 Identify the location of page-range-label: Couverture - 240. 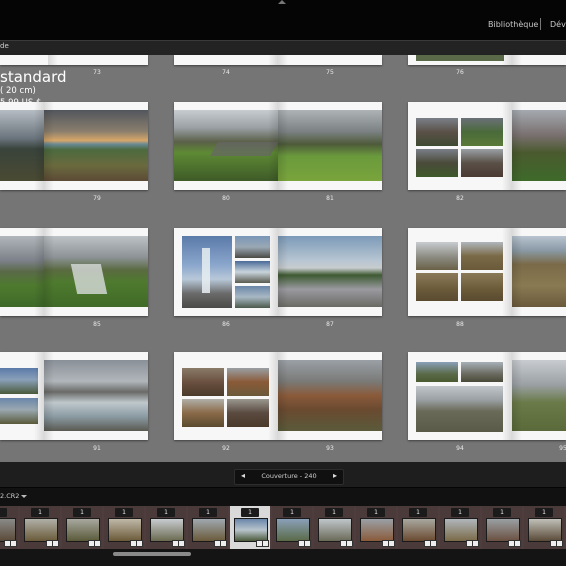
(289, 476).